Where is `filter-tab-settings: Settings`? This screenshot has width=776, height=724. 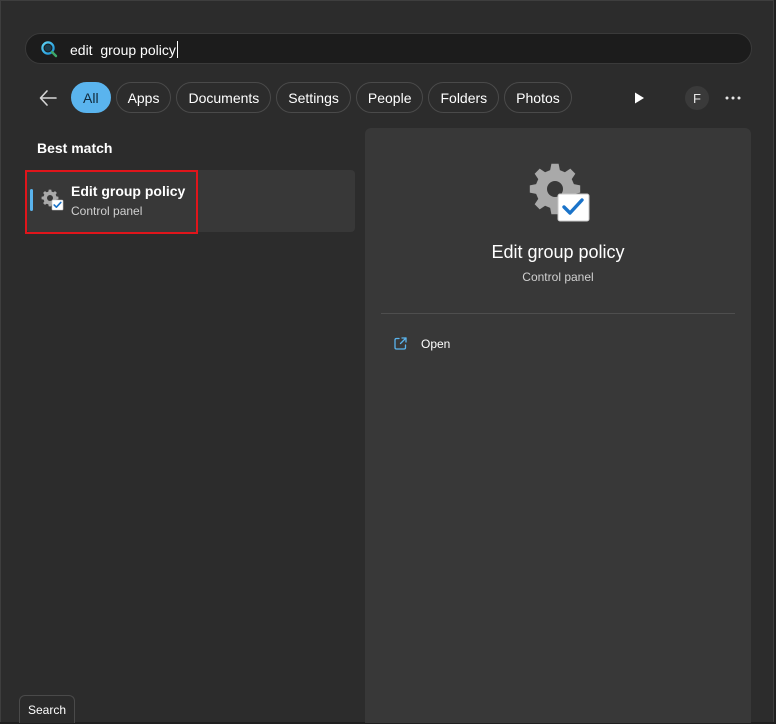
filter-tab-settings: Settings is located at coordinates (313, 97).